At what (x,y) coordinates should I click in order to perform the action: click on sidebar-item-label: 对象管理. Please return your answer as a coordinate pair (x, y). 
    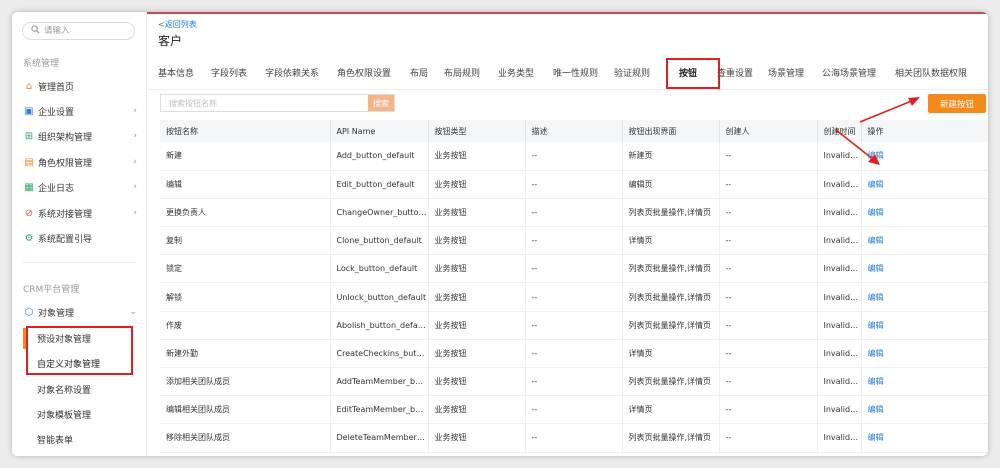
    Looking at the image, I should click on (56, 313).